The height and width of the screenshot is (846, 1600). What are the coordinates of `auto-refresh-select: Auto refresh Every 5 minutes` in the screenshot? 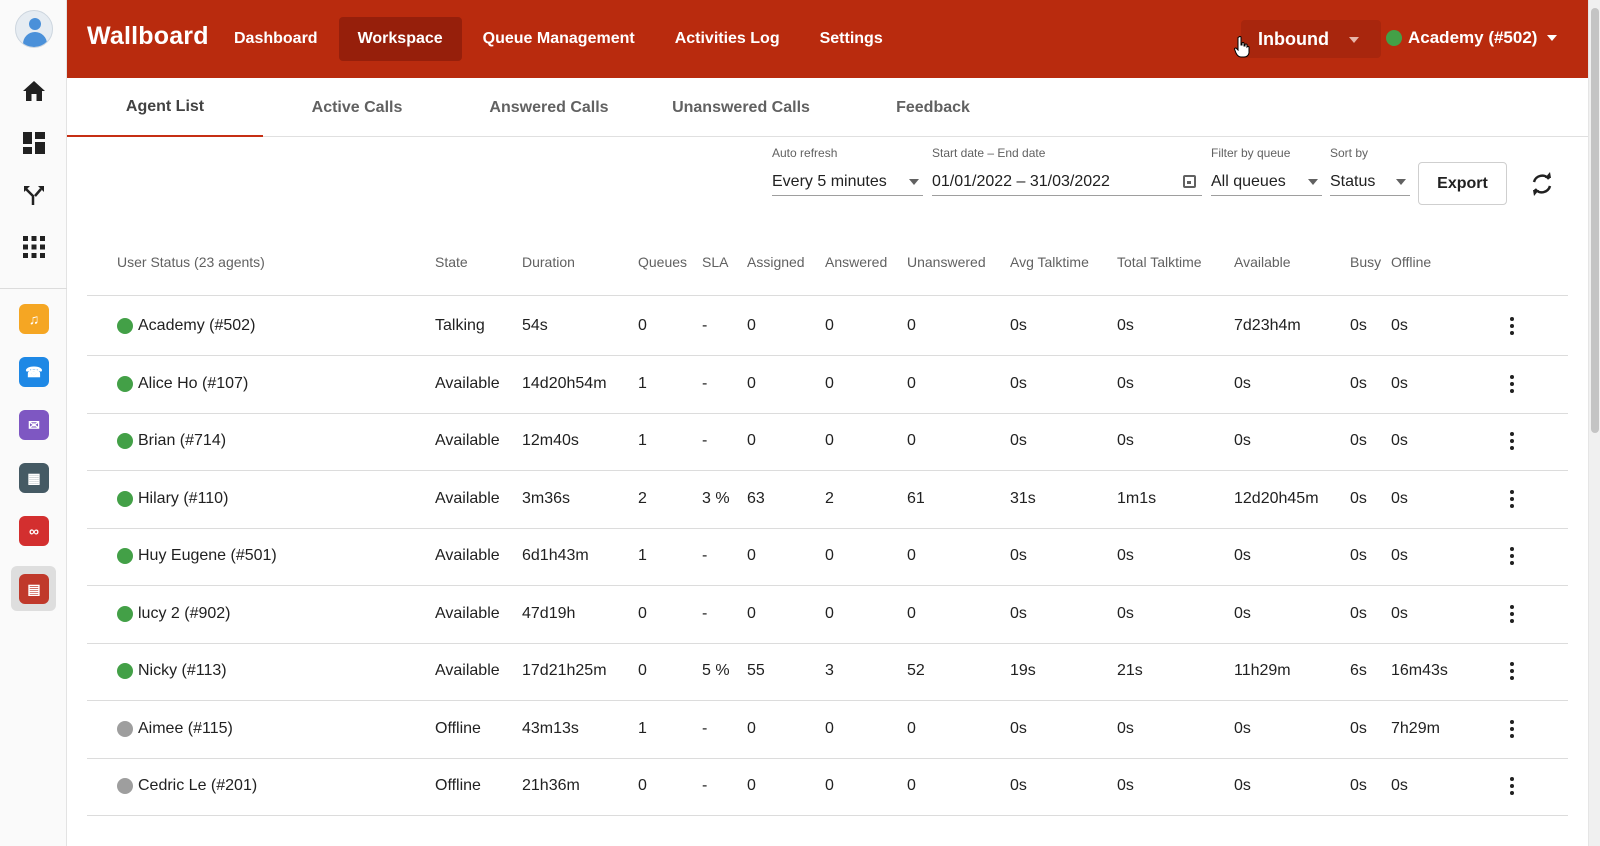 It's located at (847, 171).